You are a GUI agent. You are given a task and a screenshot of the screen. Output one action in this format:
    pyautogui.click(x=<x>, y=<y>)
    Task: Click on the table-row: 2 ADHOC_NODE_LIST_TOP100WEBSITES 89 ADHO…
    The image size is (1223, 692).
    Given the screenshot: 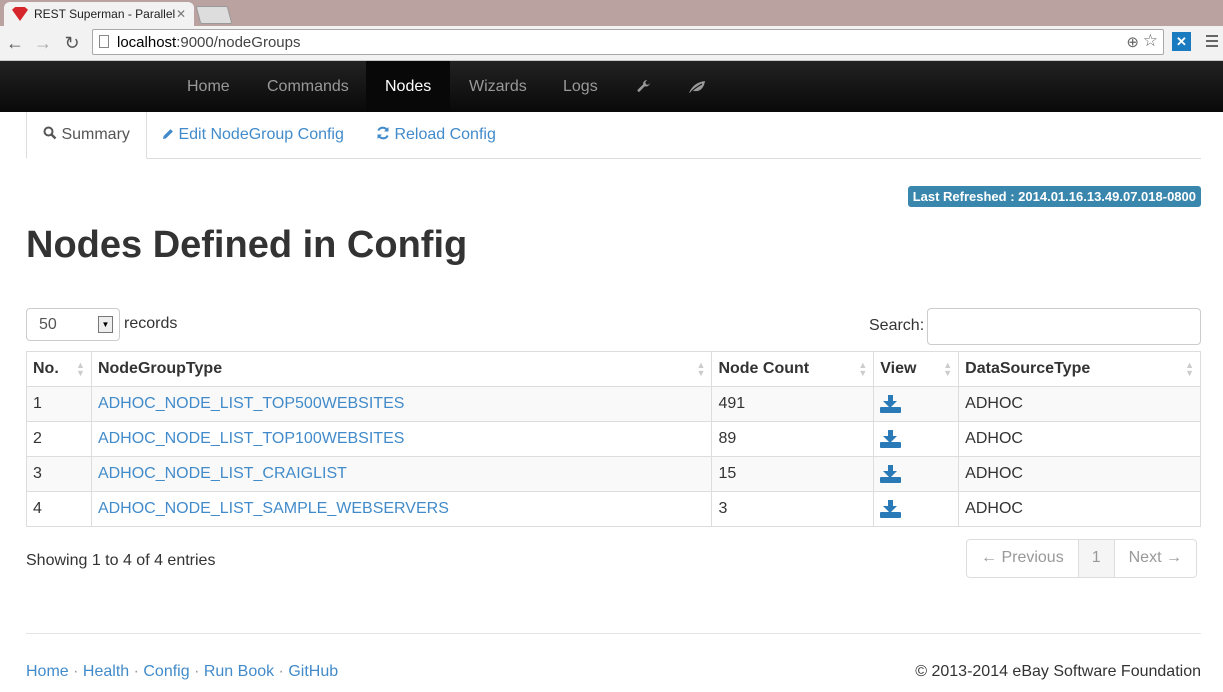 What is the action you would take?
    pyautogui.click(x=613, y=439)
    